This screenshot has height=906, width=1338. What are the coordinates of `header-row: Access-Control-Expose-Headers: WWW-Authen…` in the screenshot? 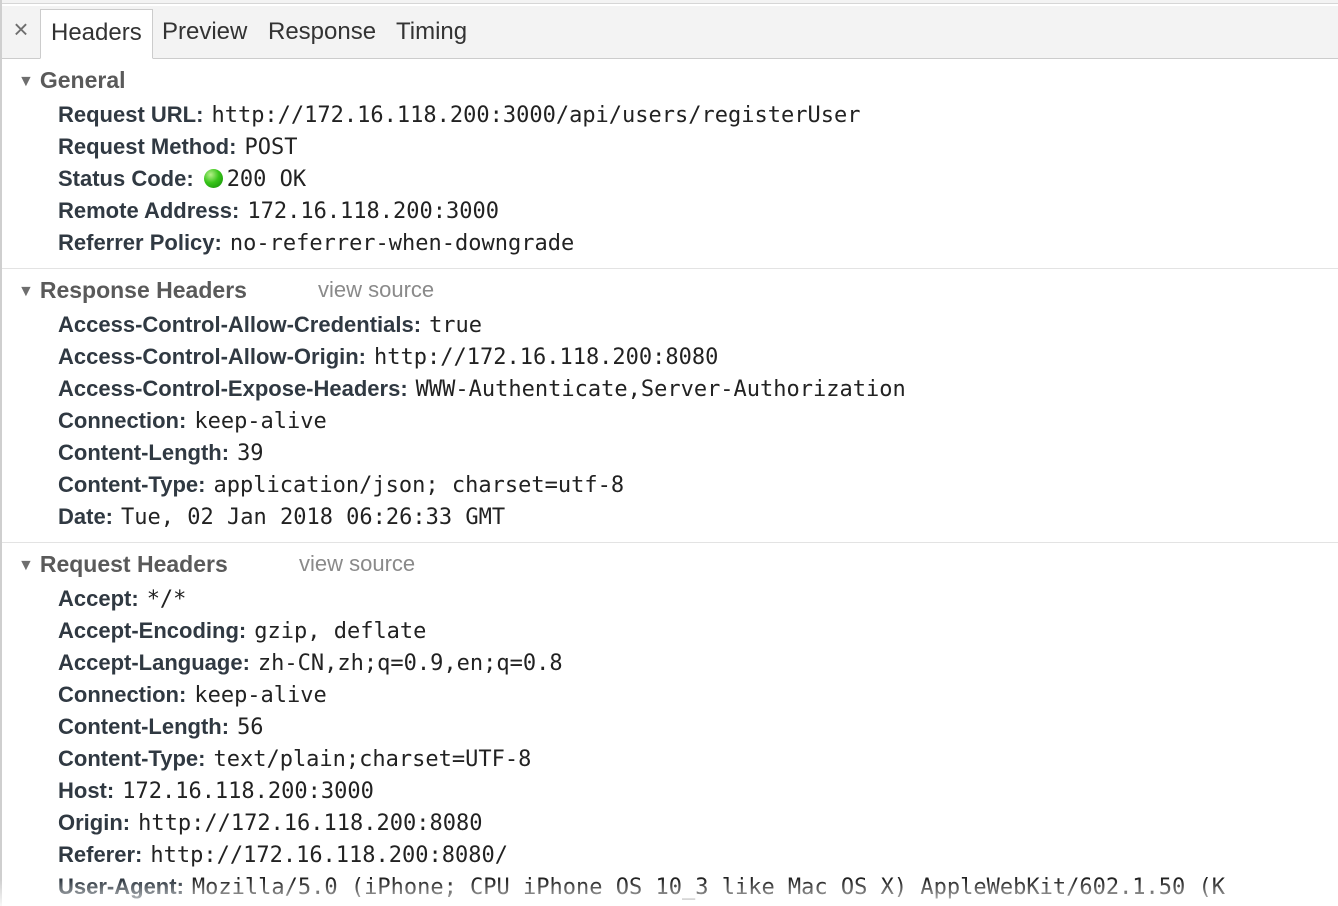 It's located at (482, 389).